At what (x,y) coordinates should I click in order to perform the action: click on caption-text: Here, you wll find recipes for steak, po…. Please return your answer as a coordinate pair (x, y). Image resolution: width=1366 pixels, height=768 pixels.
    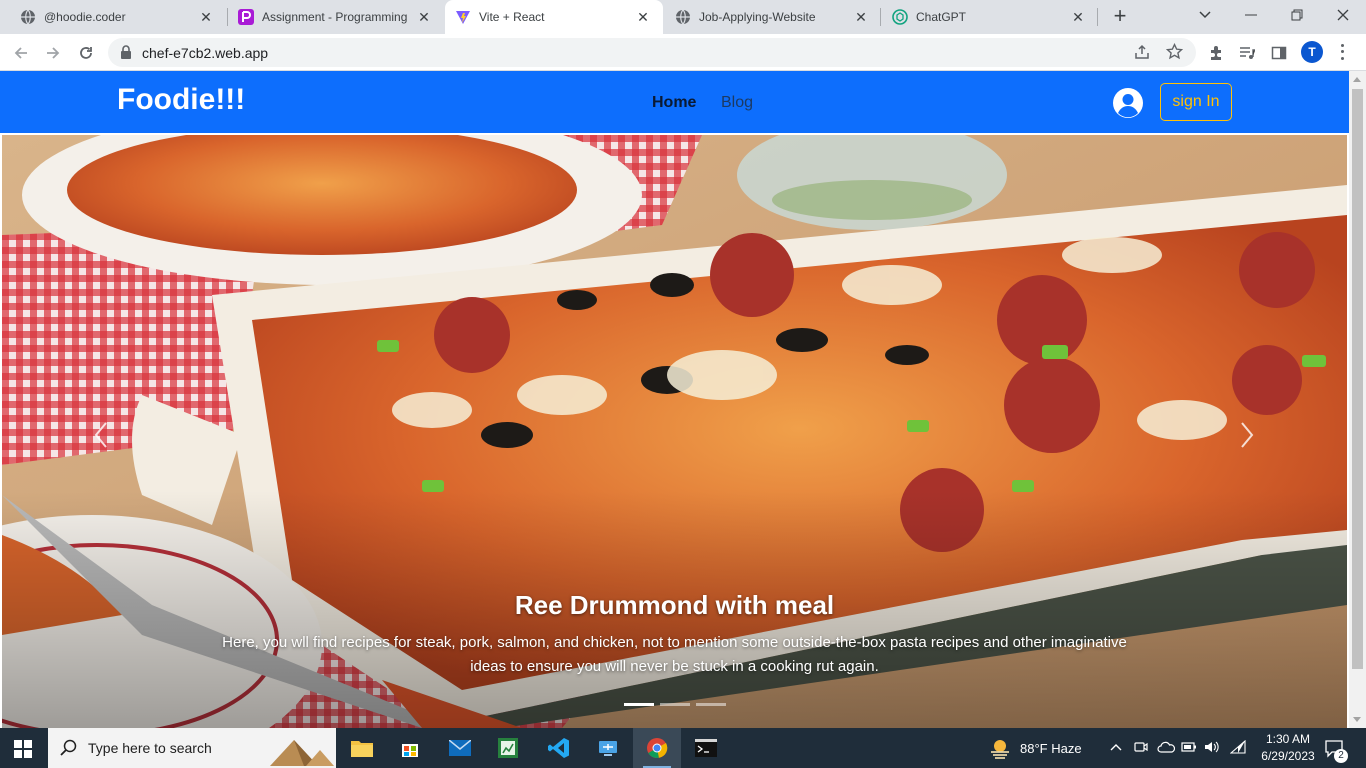
    Looking at the image, I should click on (674, 654).